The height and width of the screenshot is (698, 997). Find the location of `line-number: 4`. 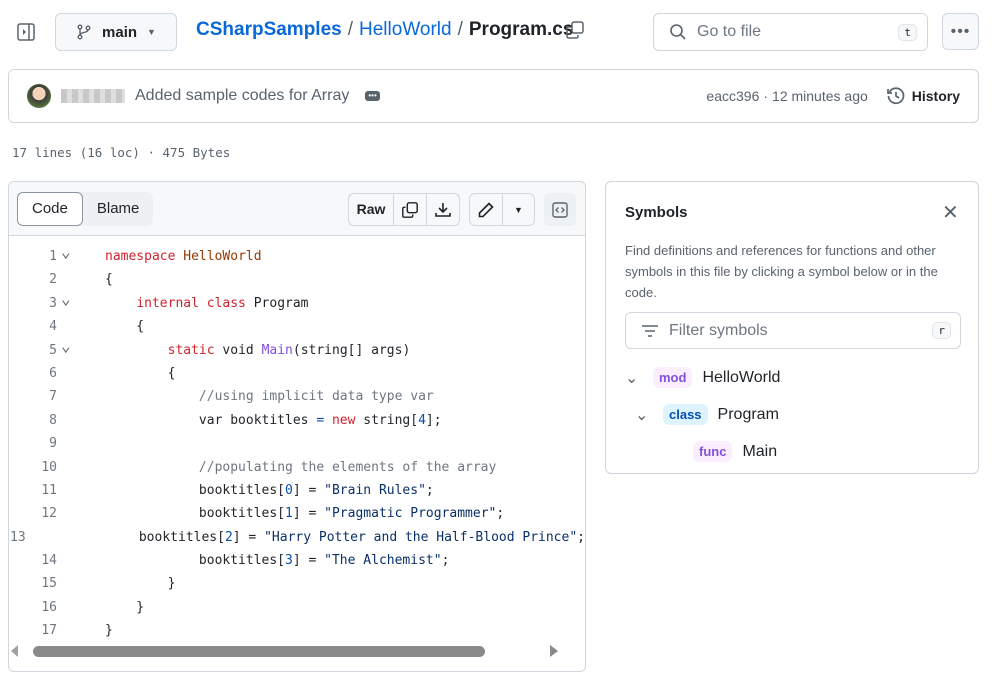

line-number: 4 is located at coordinates (35, 326).